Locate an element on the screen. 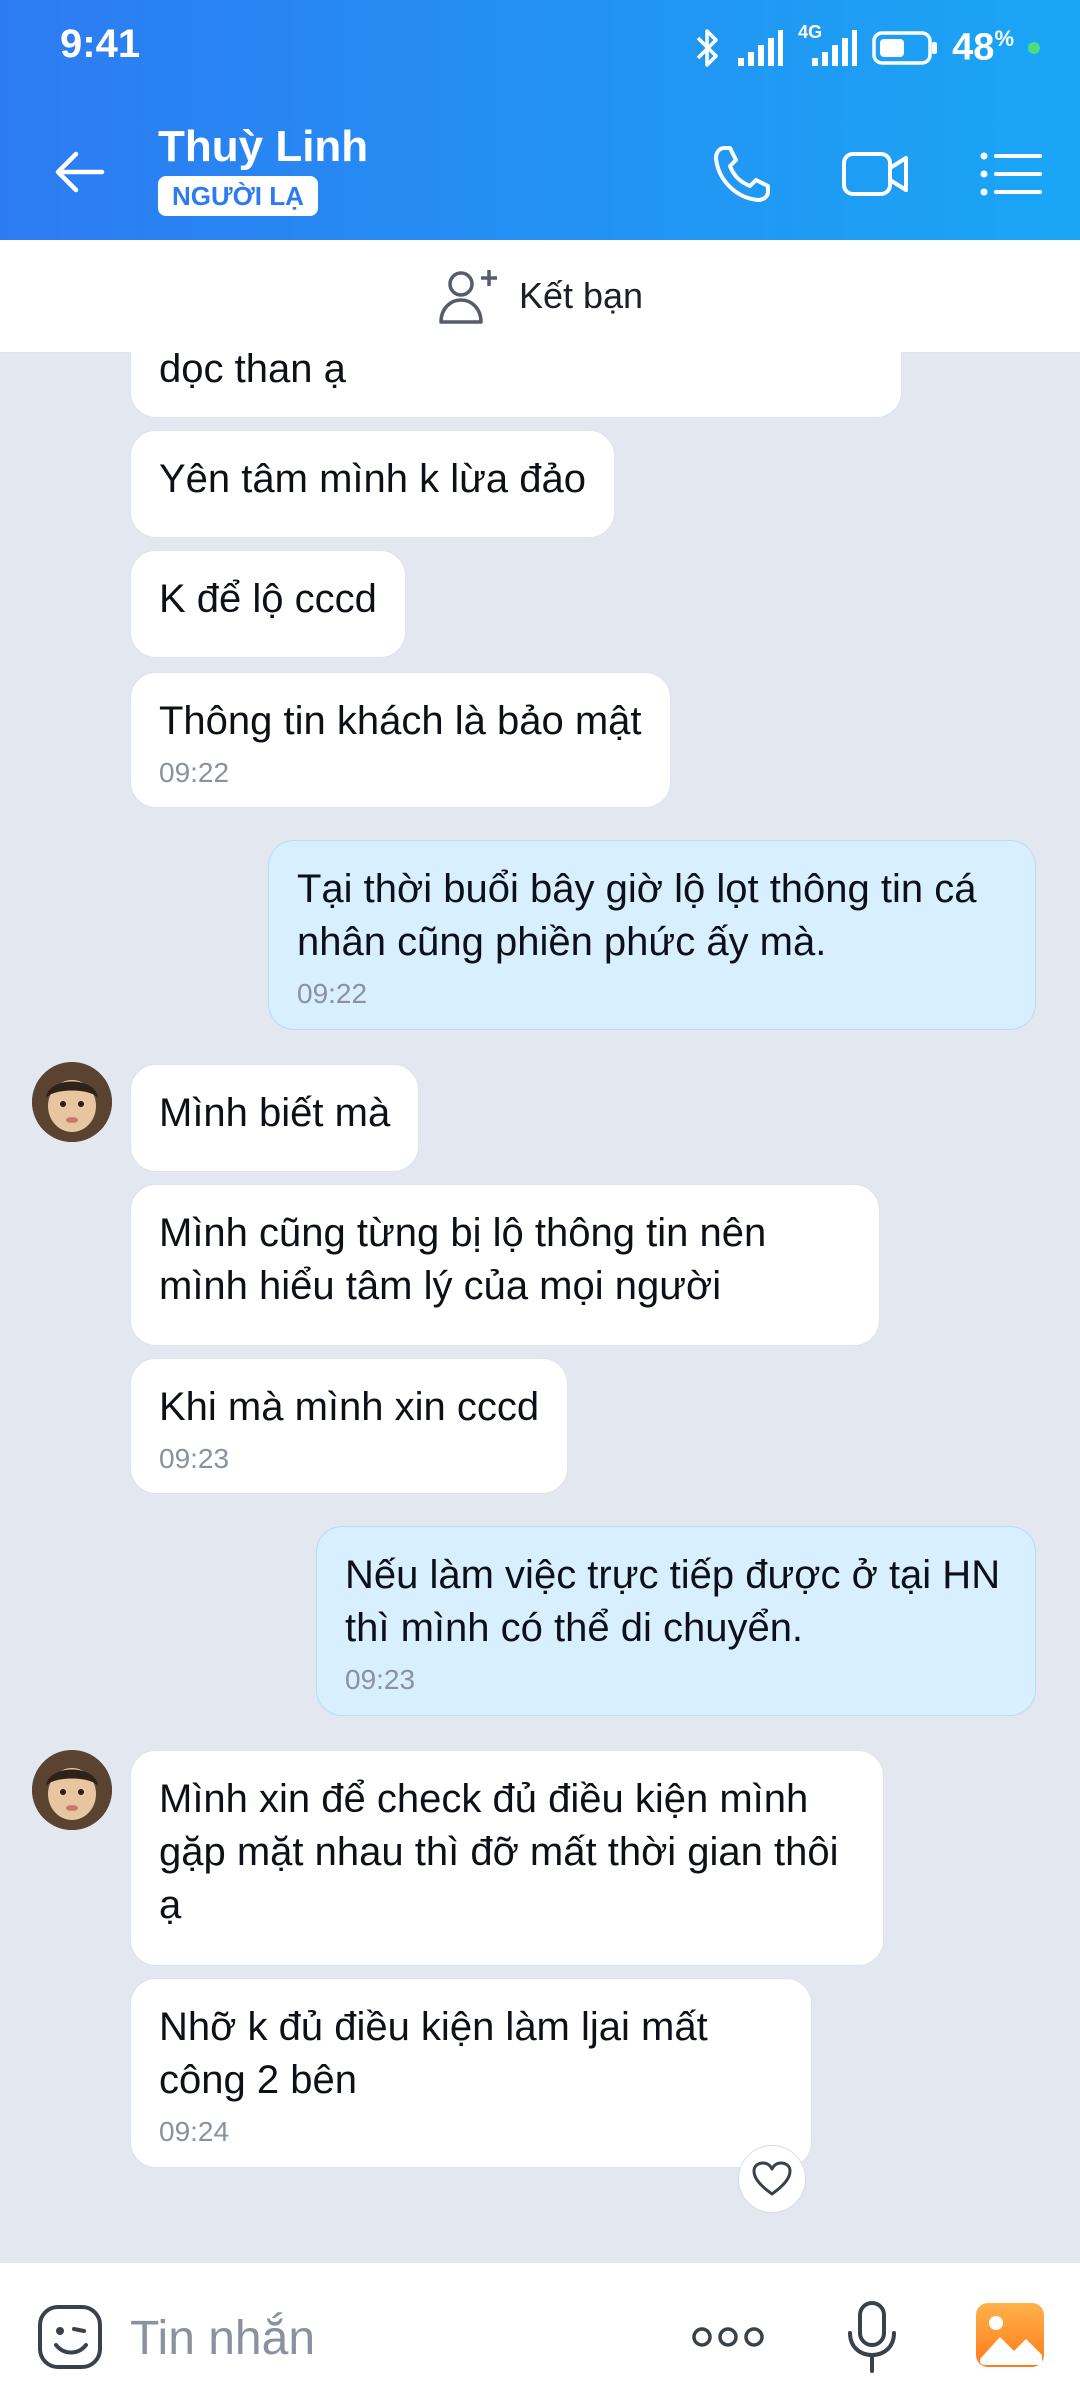  more-dots-icon is located at coordinates (728, 2337).